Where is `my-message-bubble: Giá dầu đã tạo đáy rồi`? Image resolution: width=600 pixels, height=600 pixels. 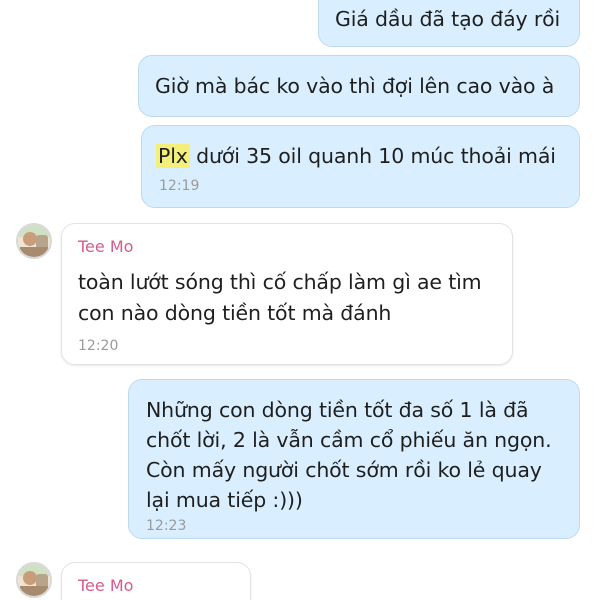
my-message-bubble: Giá dầu đã tạo đáy rồi is located at coordinates (449, 23).